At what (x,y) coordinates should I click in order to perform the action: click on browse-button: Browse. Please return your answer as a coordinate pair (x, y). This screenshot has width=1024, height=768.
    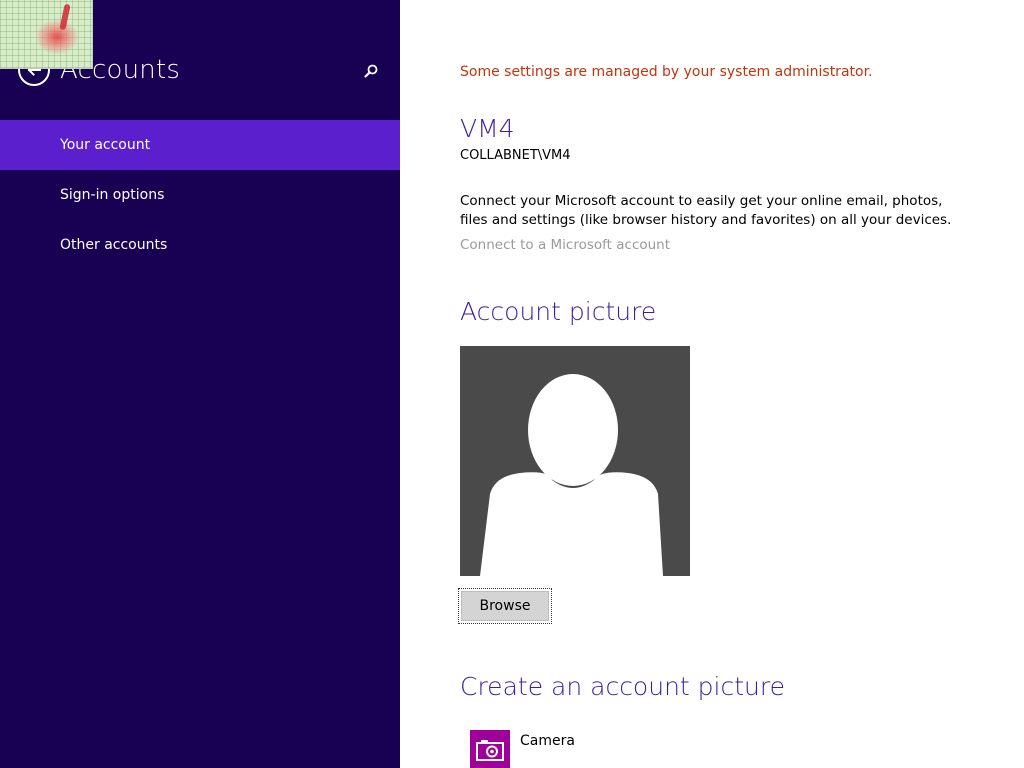
    Looking at the image, I should click on (505, 606).